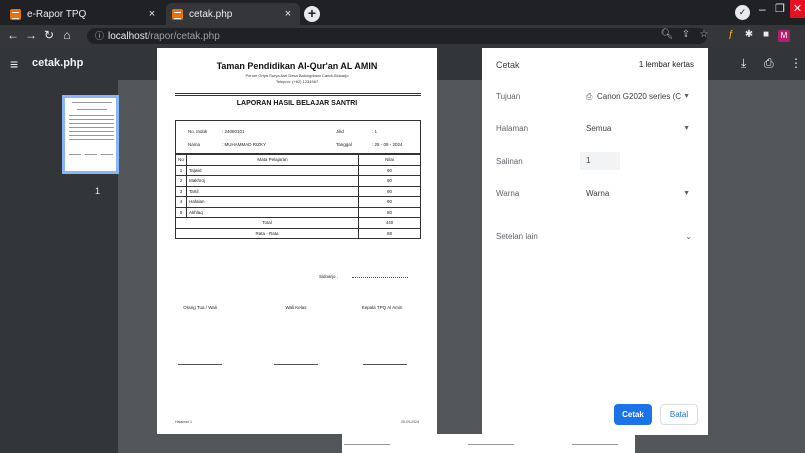  Describe the element at coordinates (329, 276) in the screenshot. I see `place-label: Sidoarjo ,` at that location.